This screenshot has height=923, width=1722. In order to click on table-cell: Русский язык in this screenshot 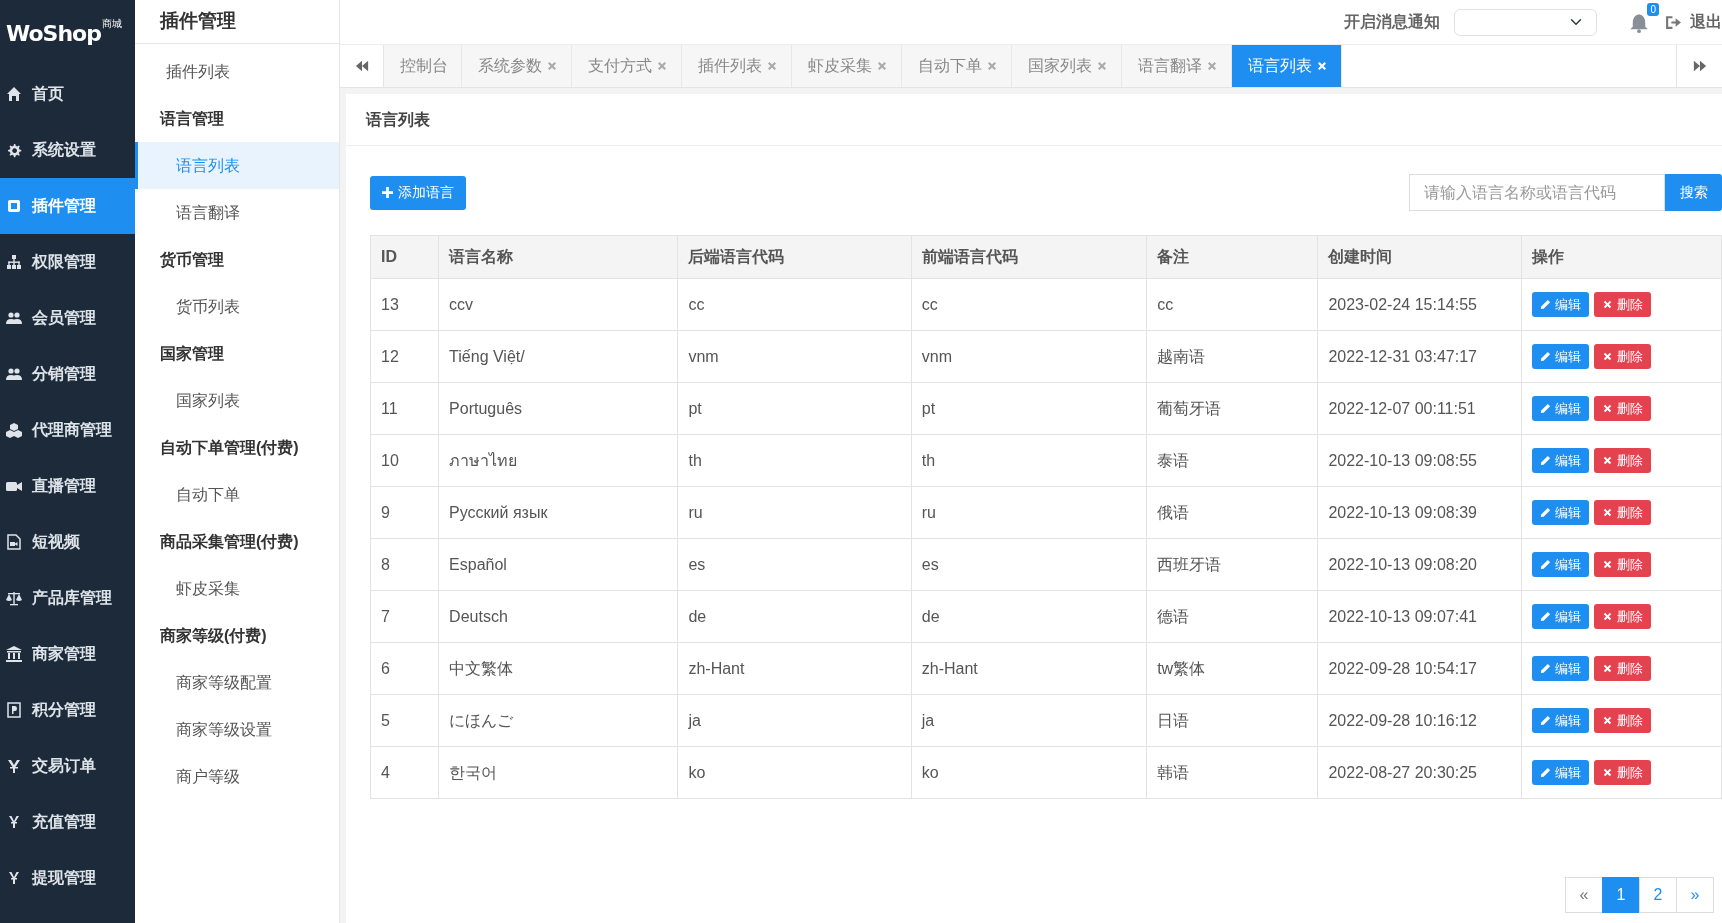, I will do `click(558, 512)`.